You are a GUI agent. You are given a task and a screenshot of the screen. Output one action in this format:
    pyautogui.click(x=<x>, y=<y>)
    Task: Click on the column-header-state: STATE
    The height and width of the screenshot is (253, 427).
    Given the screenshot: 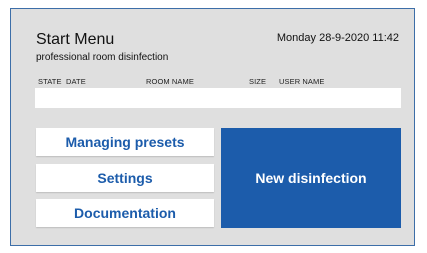 What is the action you would take?
    pyautogui.click(x=50, y=81)
    